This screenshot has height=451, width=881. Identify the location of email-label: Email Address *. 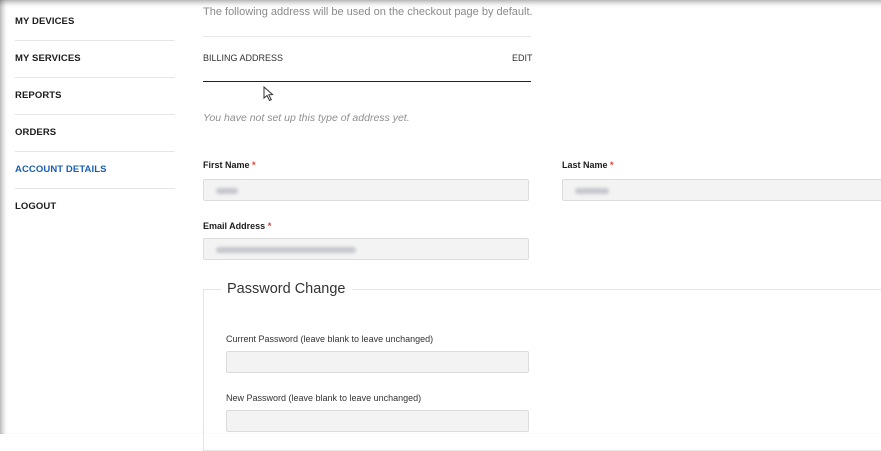
(237, 226).